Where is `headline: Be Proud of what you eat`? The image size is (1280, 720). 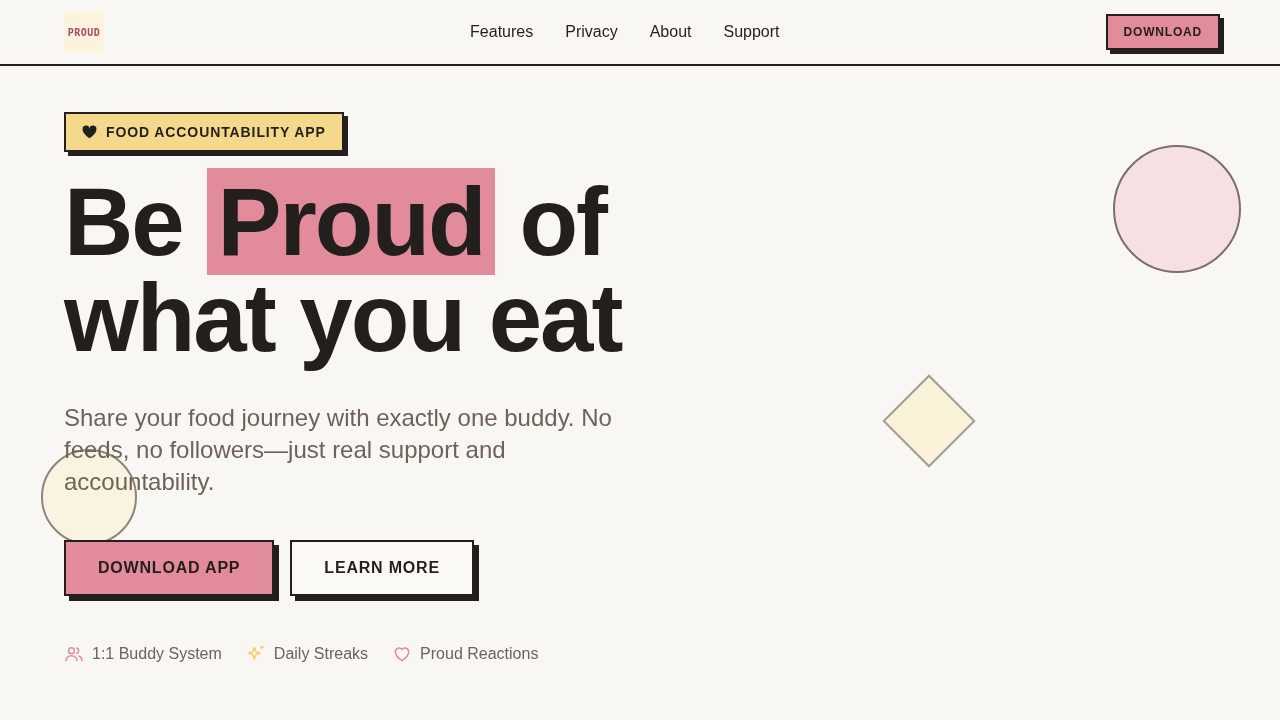
headline: Be Proud of what you eat is located at coordinates (343, 270).